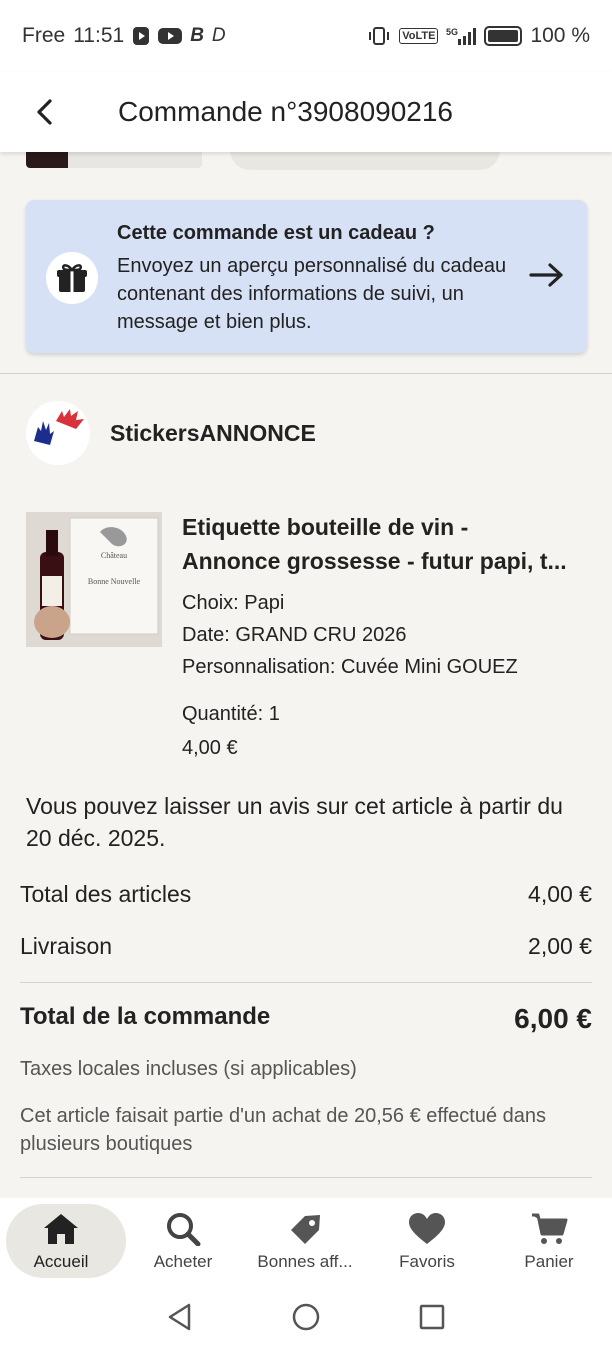 The height and width of the screenshot is (1350, 612). Describe the element at coordinates (106, 894) in the screenshot. I see `items-total-label: Total des articles` at that location.